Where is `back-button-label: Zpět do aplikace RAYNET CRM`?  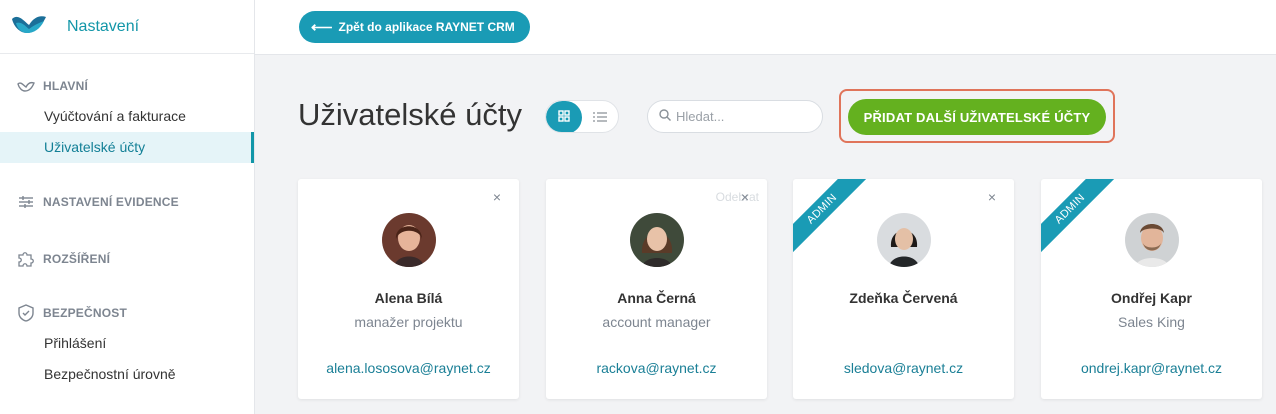 back-button-label: Zpět do aplikace RAYNET CRM is located at coordinates (426, 27).